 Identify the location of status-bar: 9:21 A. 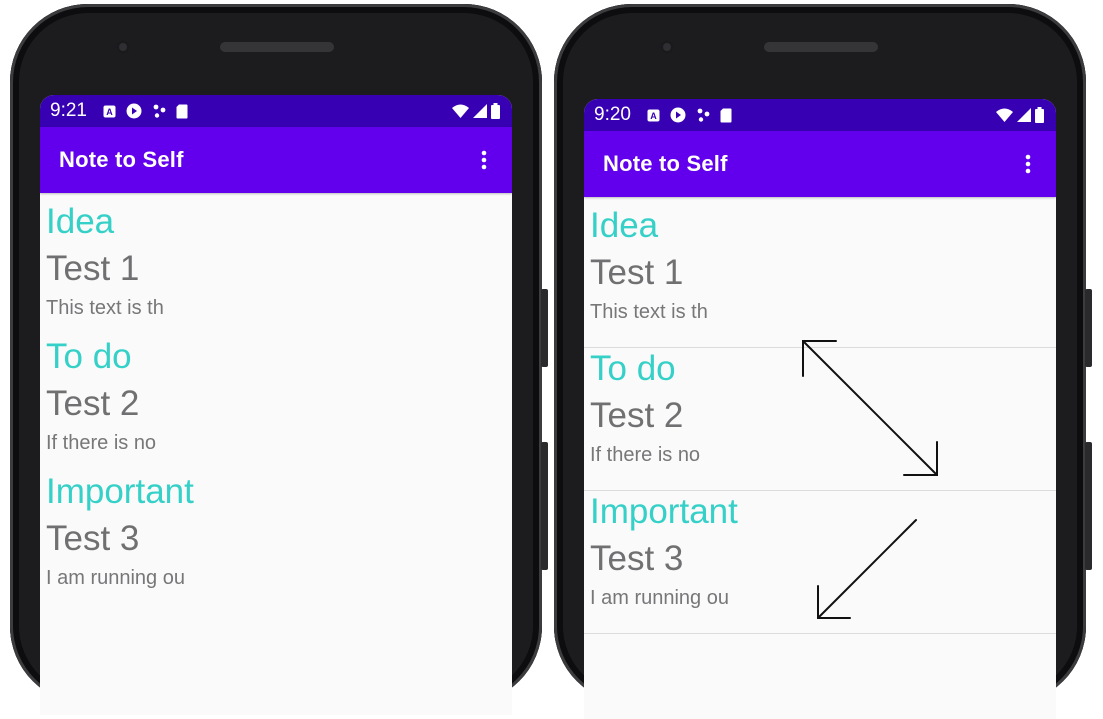
(276, 111).